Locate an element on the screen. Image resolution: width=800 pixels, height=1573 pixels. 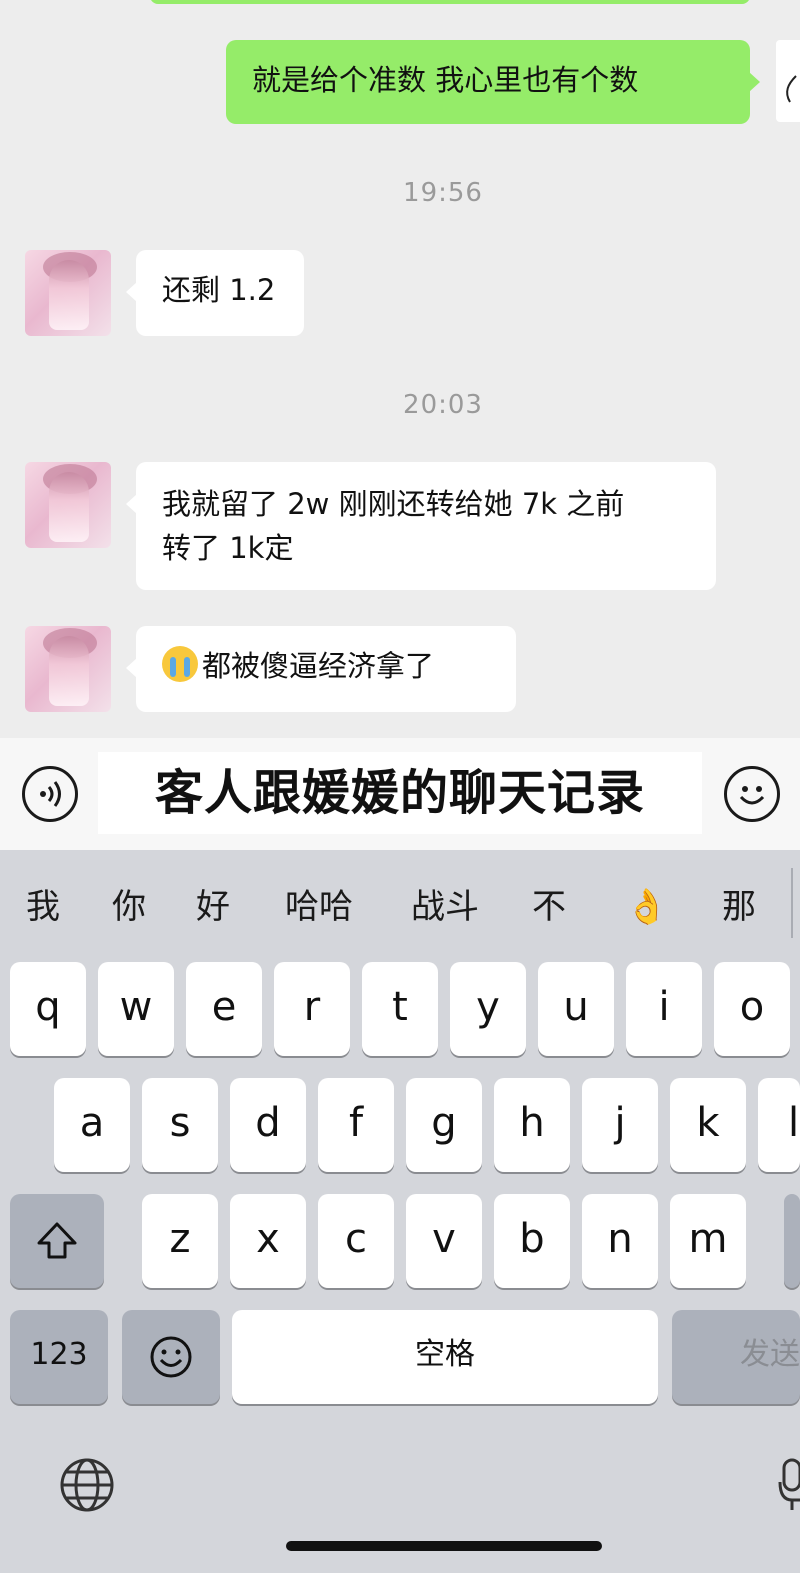
key-o: o is located at coordinates (752, 1009).